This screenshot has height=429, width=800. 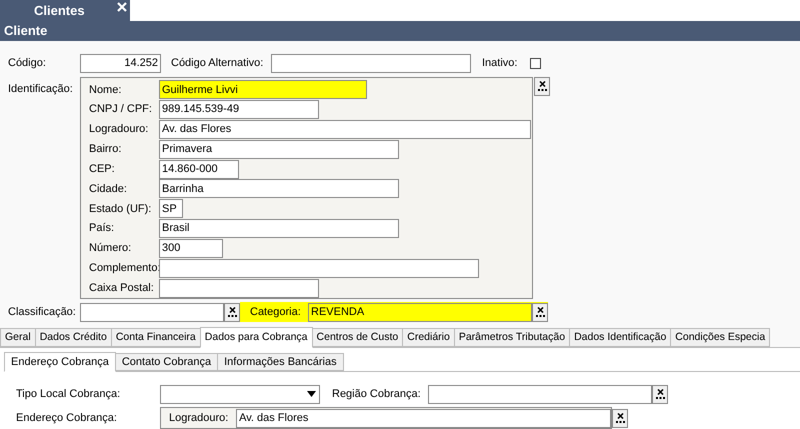 What do you see at coordinates (428, 337) in the screenshot?
I see `tab: Crediário` at bounding box center [428, 337].